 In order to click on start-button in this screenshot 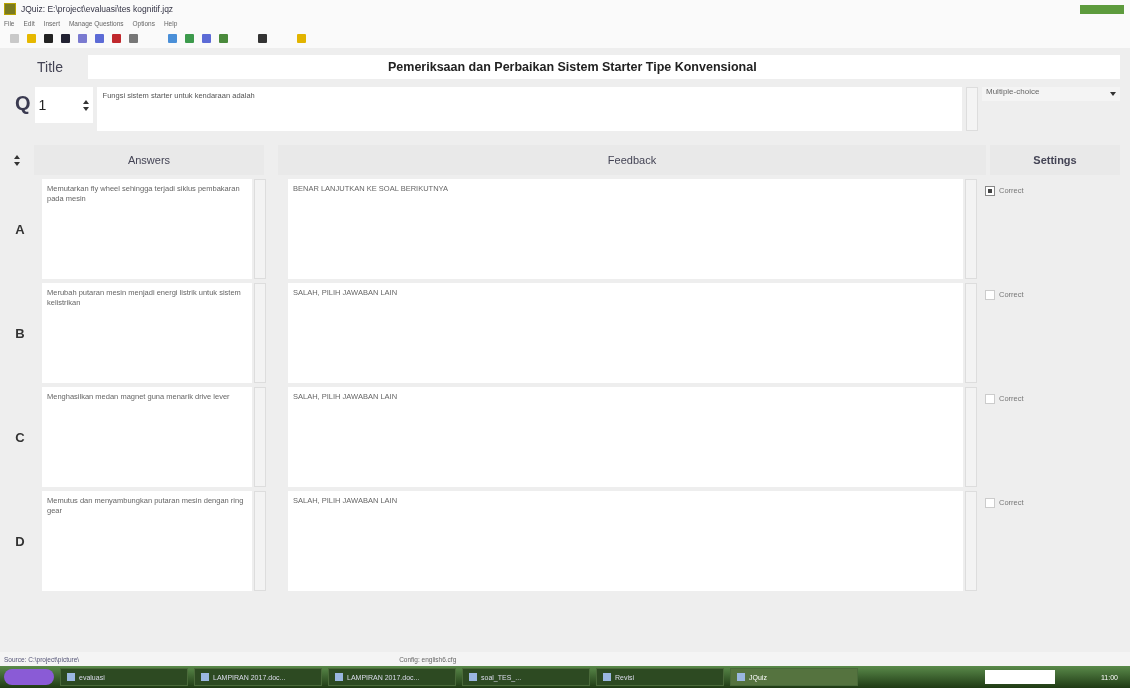, I will do `click(29, 677)`.